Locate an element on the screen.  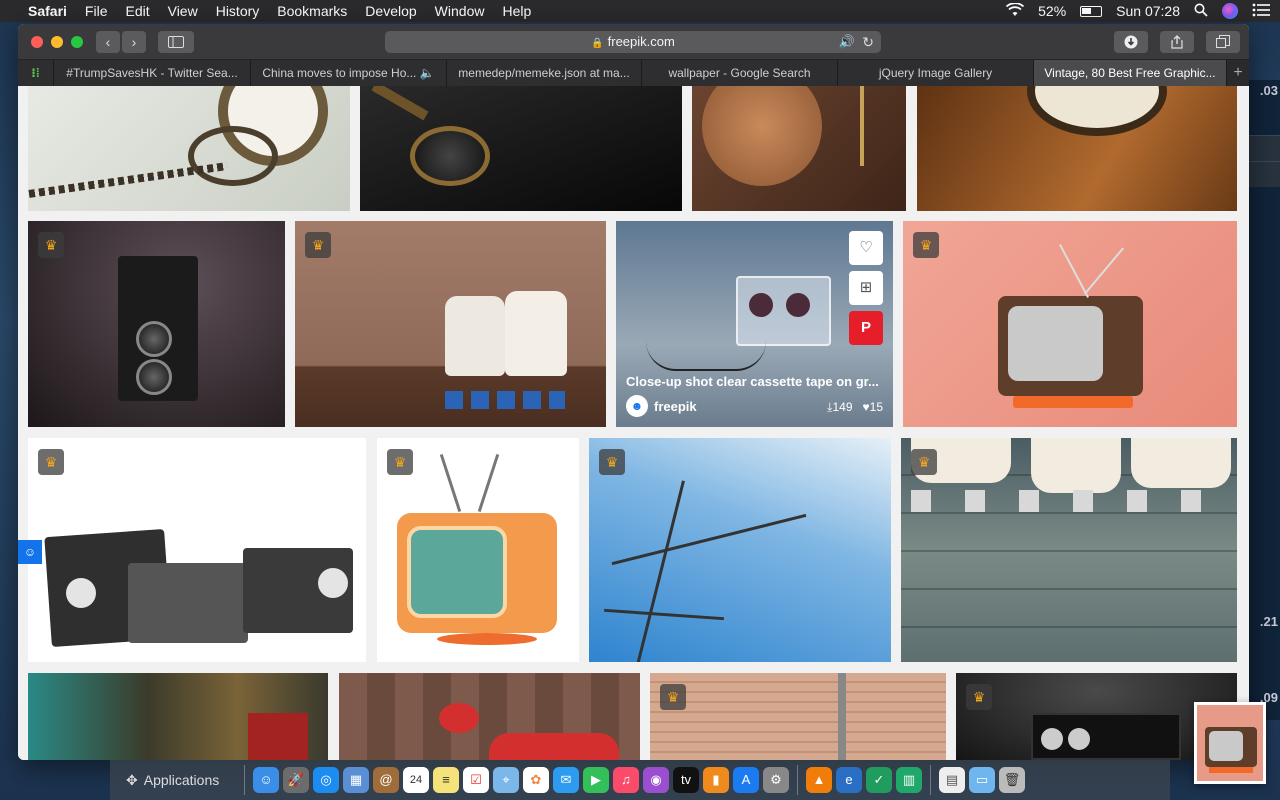
menu-edit: Edit is located at coordinates (137, 11).